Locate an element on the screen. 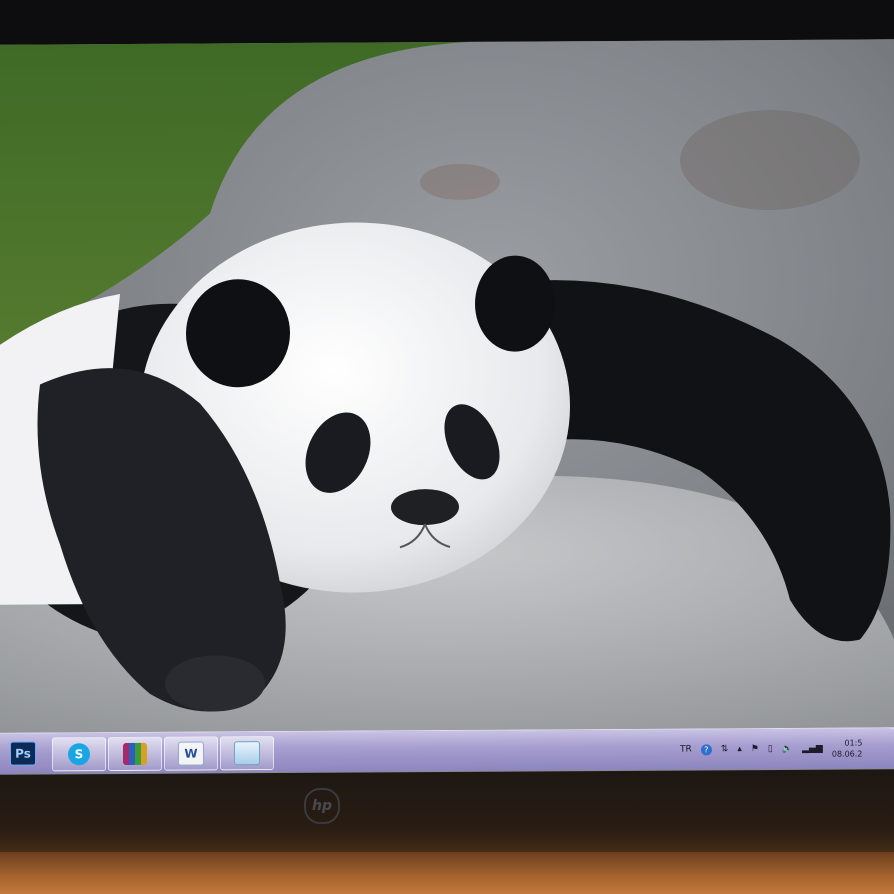 This screenshot has height=894, width=894. desk-surface is located at coordinates (447, 873).